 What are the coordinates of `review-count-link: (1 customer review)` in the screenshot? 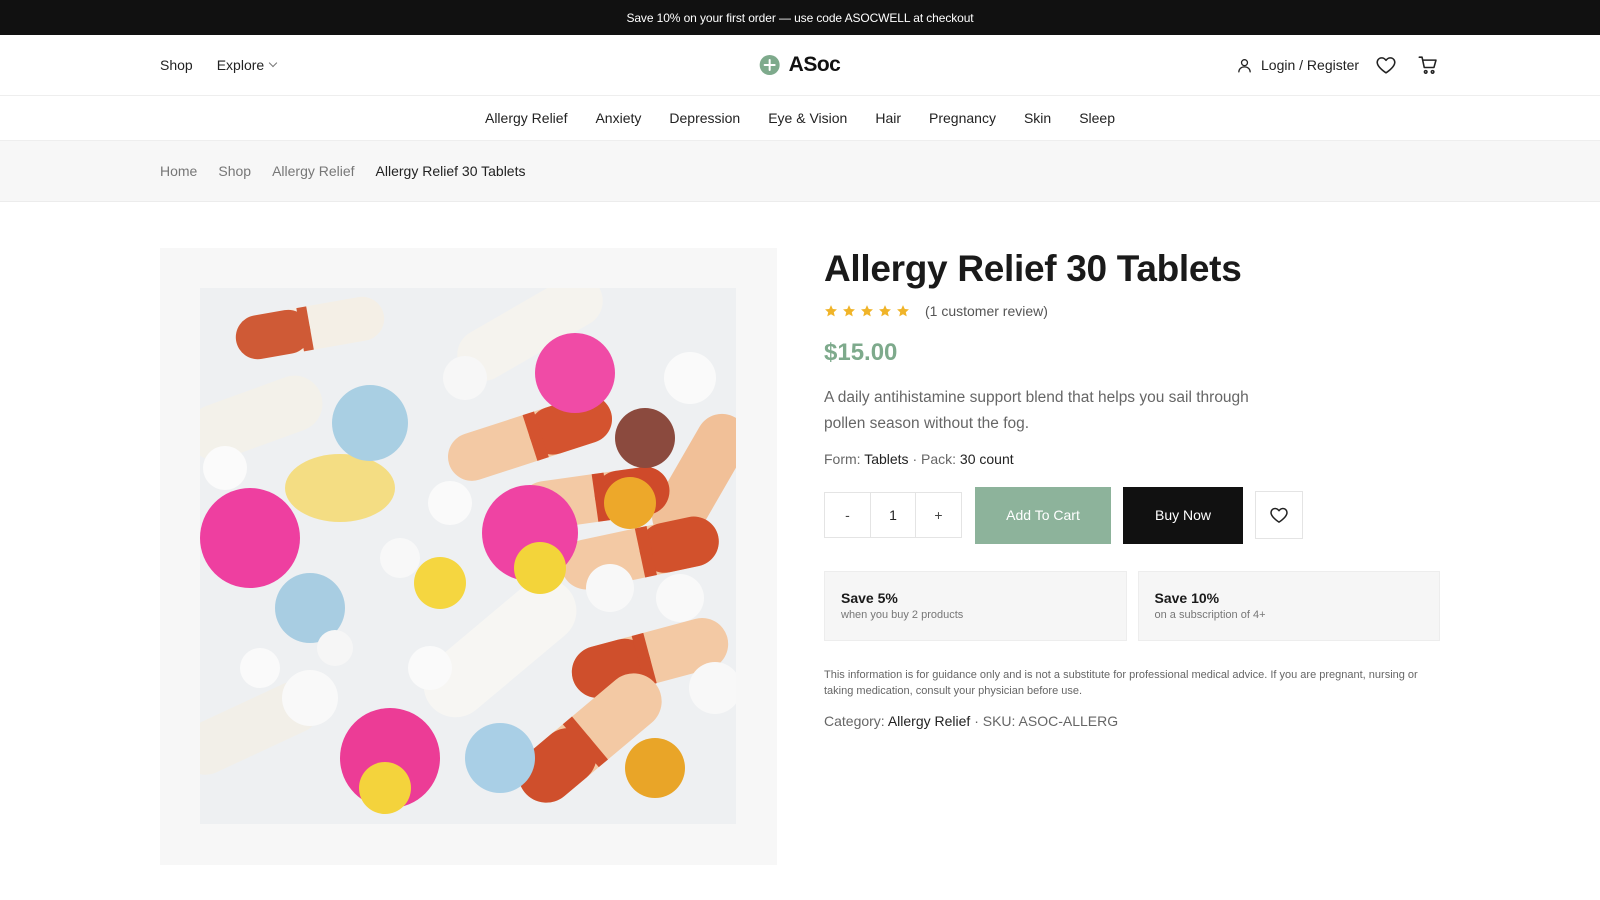 It's located at (986, 311).